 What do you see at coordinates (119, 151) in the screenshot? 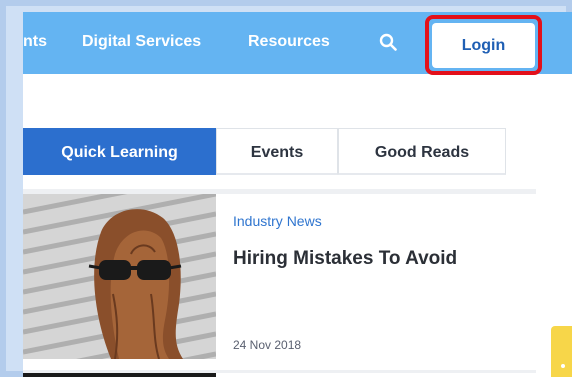
I see `tab-quick-learning: Quick Learning` at bounding box center [119, 151].